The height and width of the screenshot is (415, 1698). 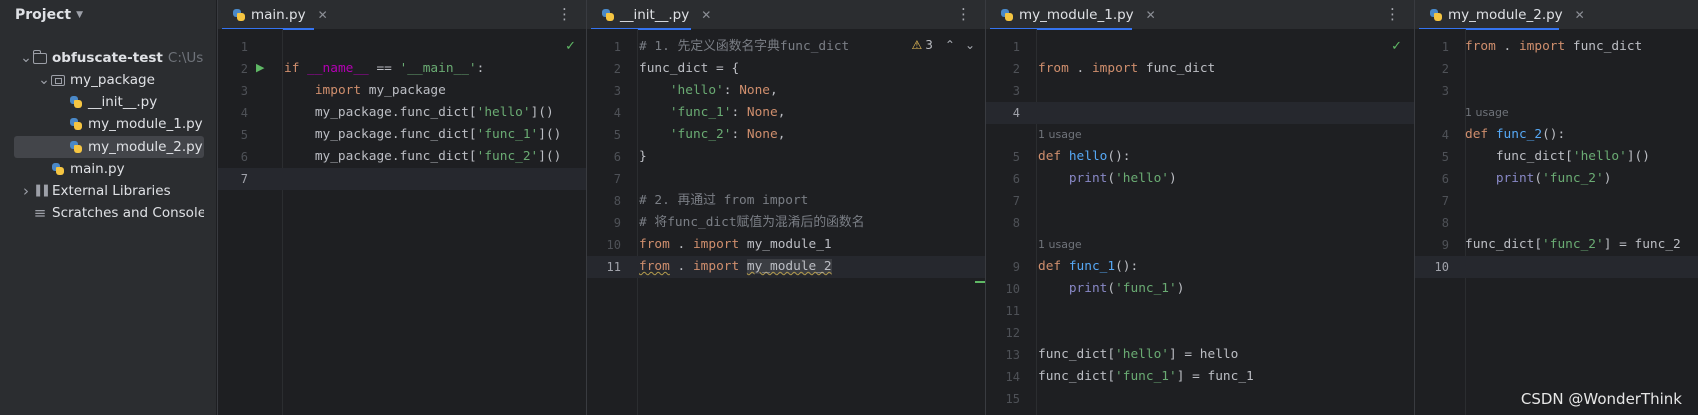 What do you see at coordinates (402, 15) in the screenshot?
I see `editor-tab-bar: main.py ✕ ⋮` at bounding box center [402, 15].